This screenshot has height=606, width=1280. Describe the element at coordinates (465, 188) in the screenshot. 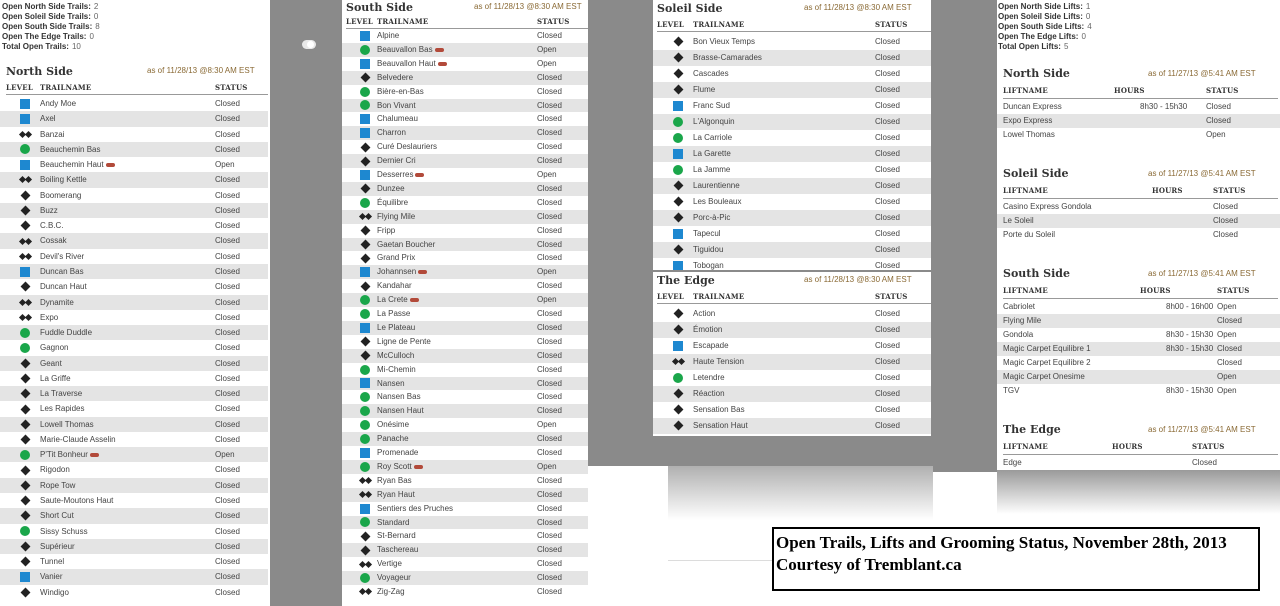

I see `trail-row: Dunzee Closed` at that location.